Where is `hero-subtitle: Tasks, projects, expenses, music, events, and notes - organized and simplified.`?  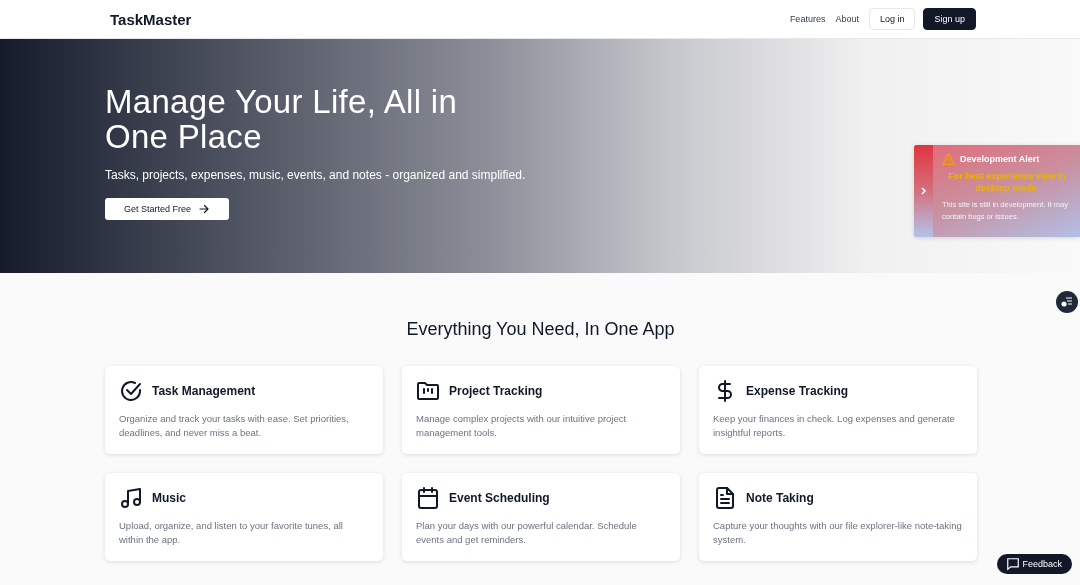 hero-subtitle: Tasks, projects, expenses, music, events, and notes - organized and simplified. is located at coordinates (315, 175).